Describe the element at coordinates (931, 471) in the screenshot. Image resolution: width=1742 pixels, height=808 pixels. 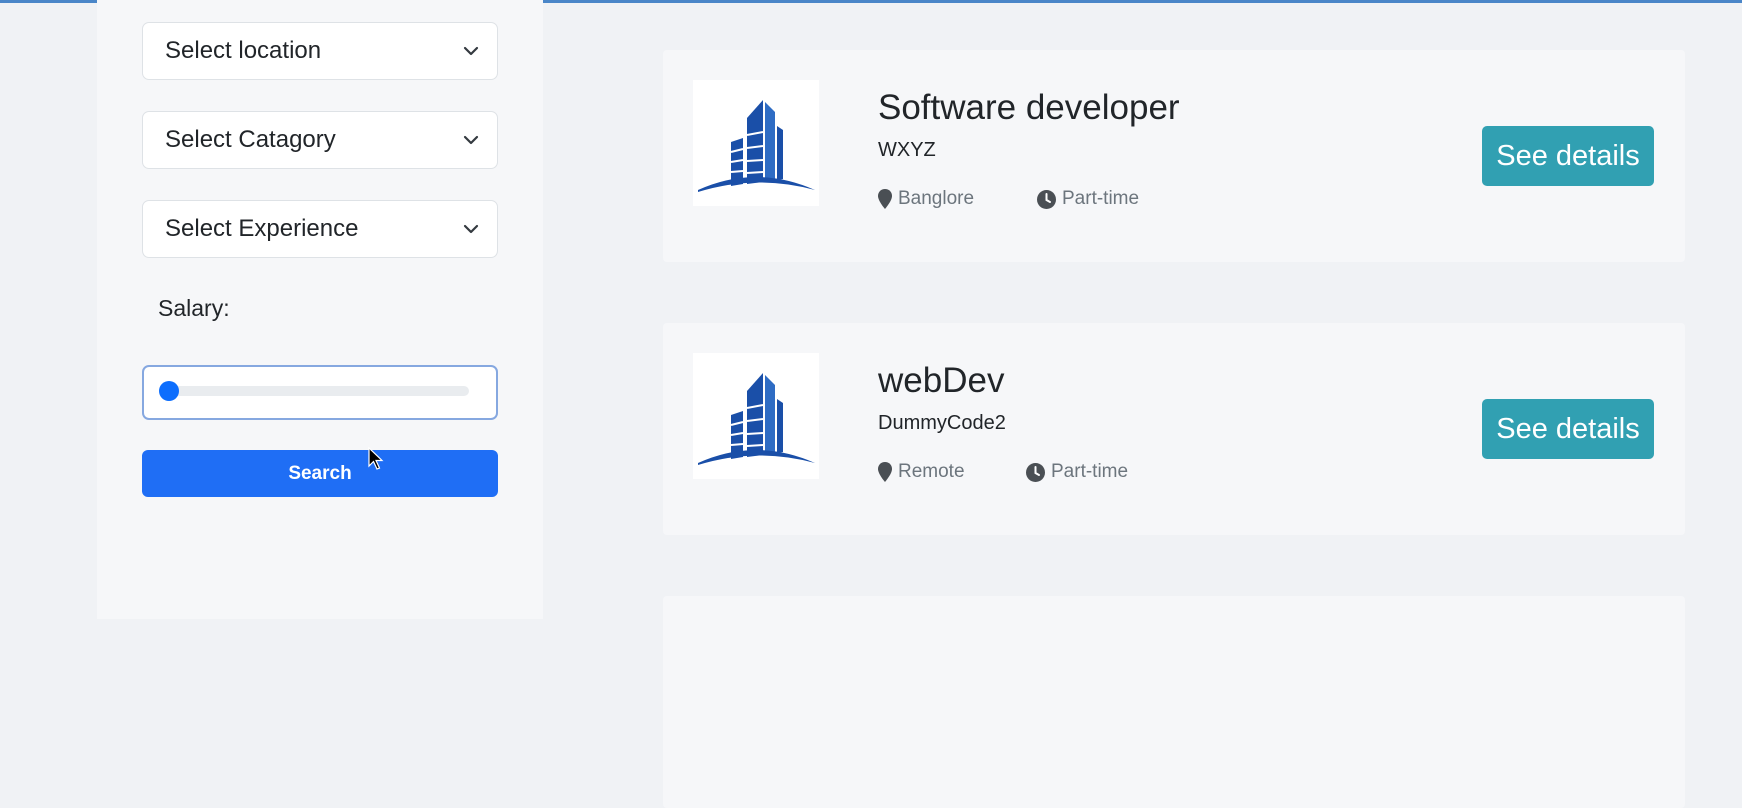
I see `job-location-text: Remote` at that location.